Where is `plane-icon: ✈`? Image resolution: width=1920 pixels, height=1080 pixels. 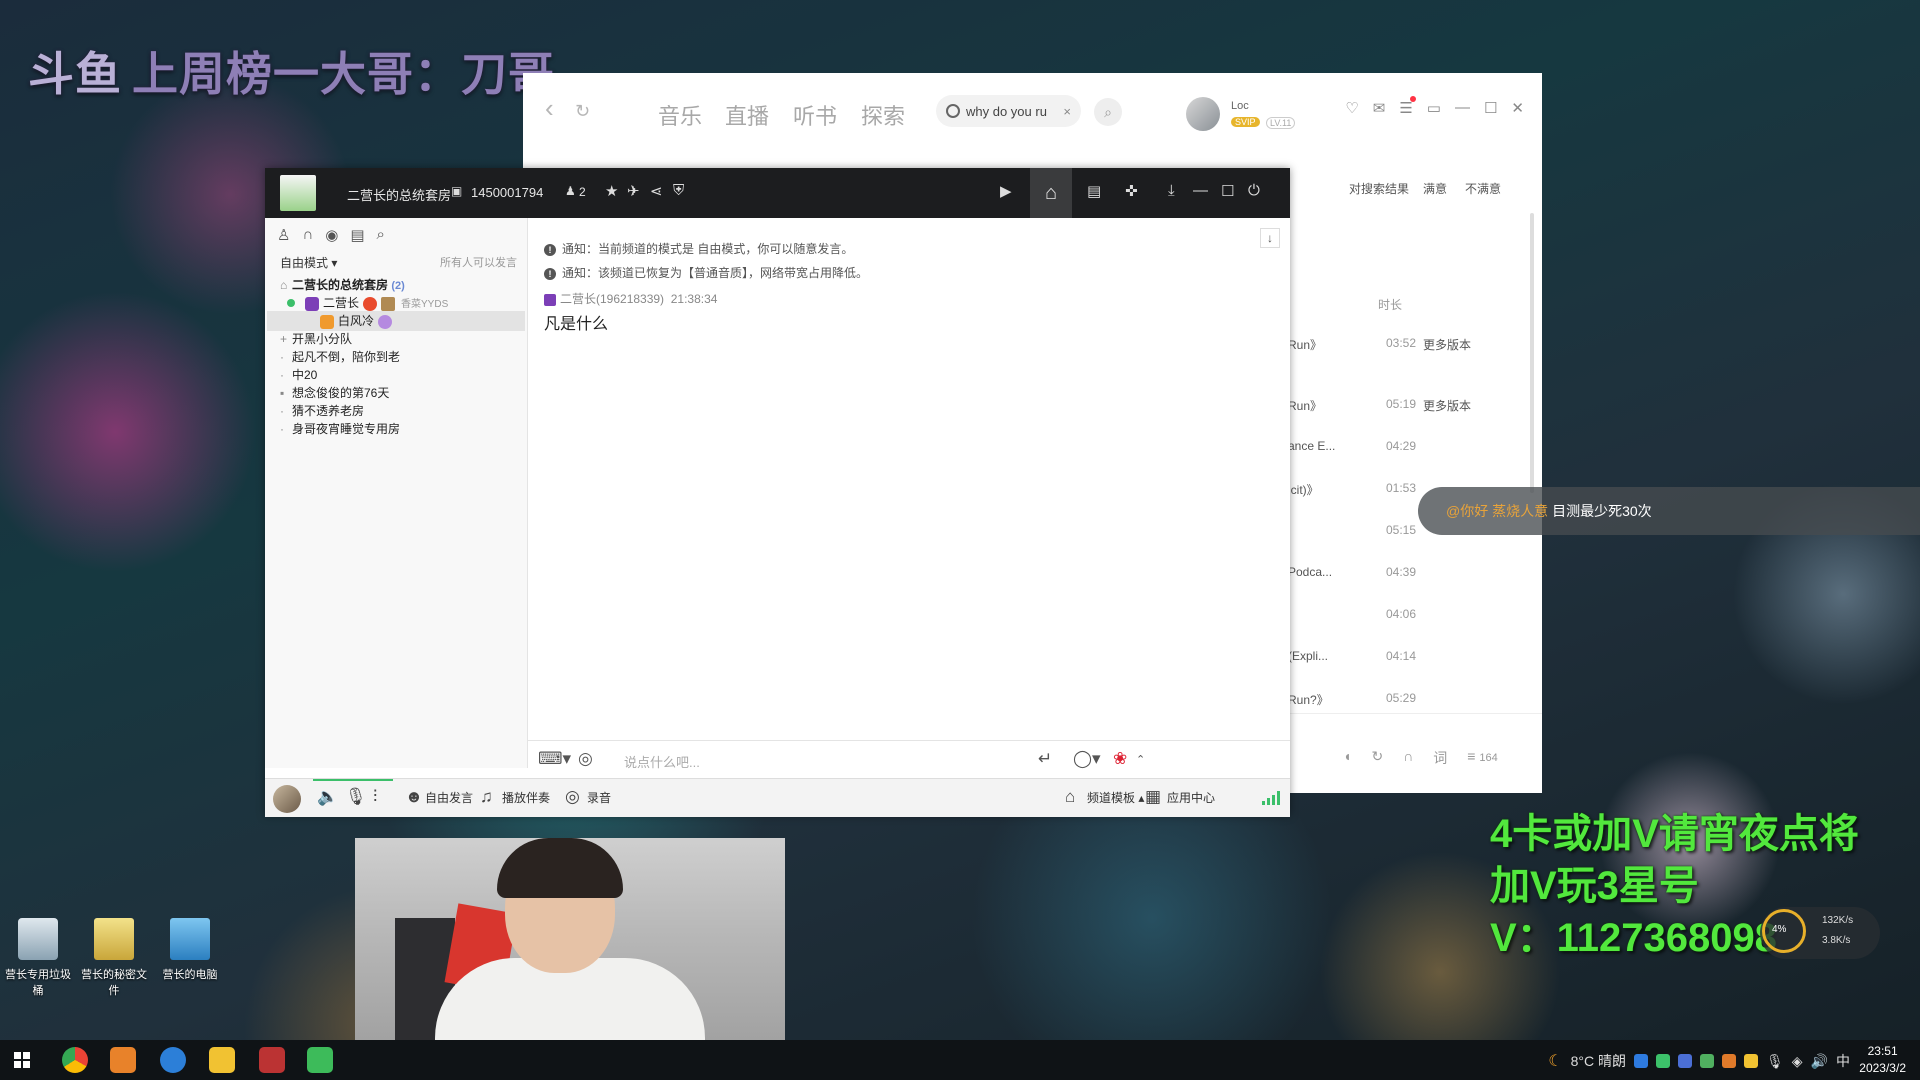
plane-icon: ✈ is located at coordinates (633, 191).